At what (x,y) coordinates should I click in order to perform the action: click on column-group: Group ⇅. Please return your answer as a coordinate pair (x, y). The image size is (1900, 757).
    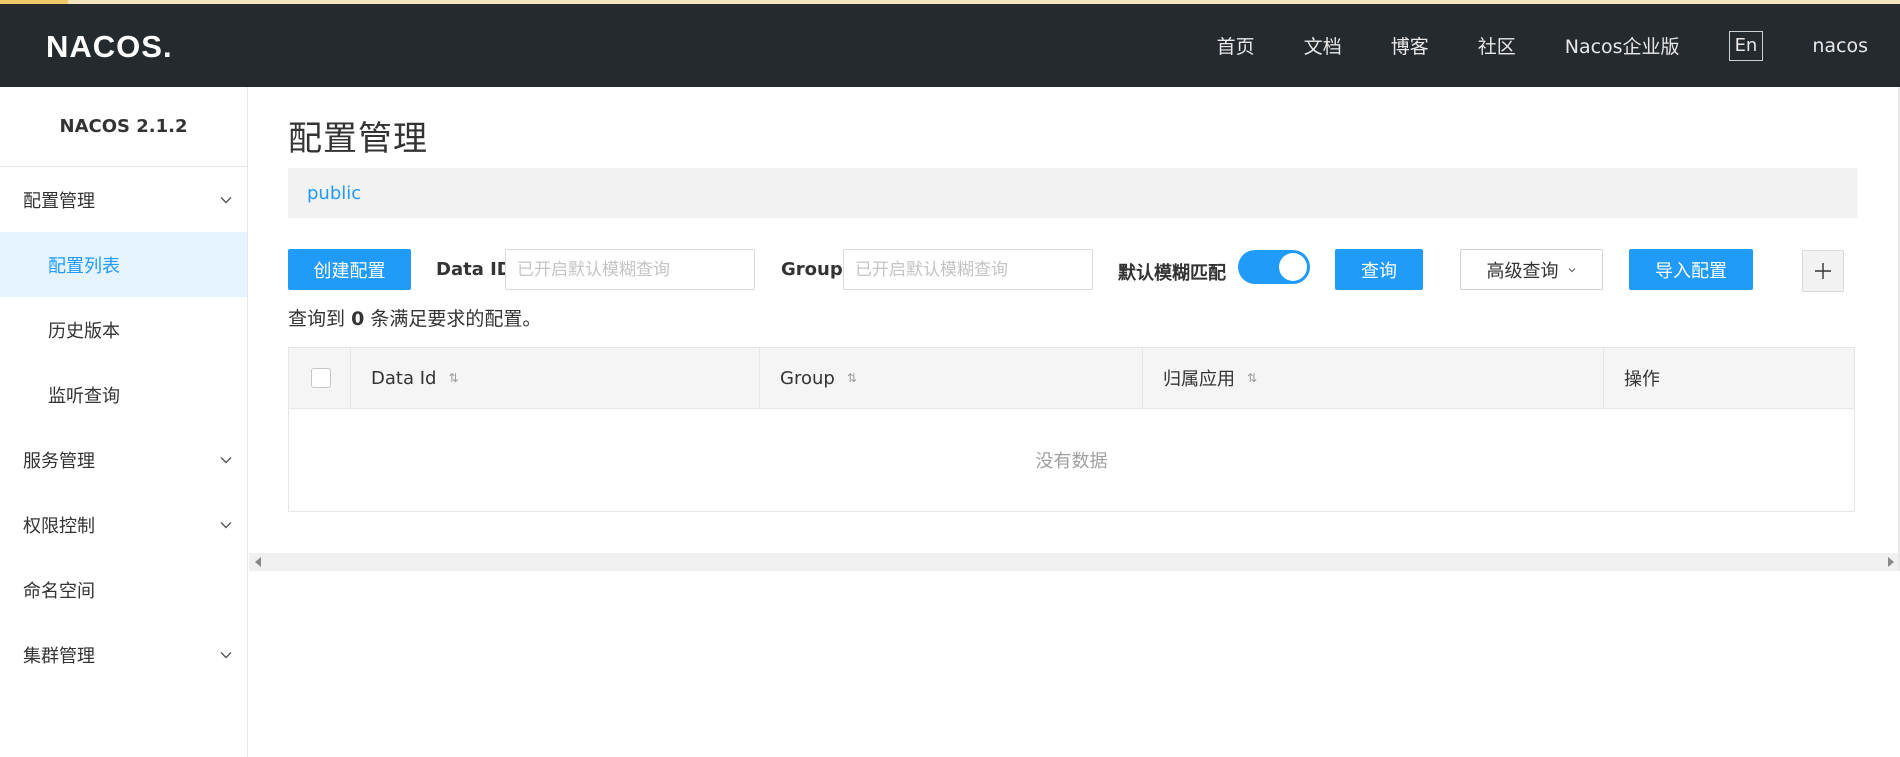
    Looking at the image, I should click on (951, 378).